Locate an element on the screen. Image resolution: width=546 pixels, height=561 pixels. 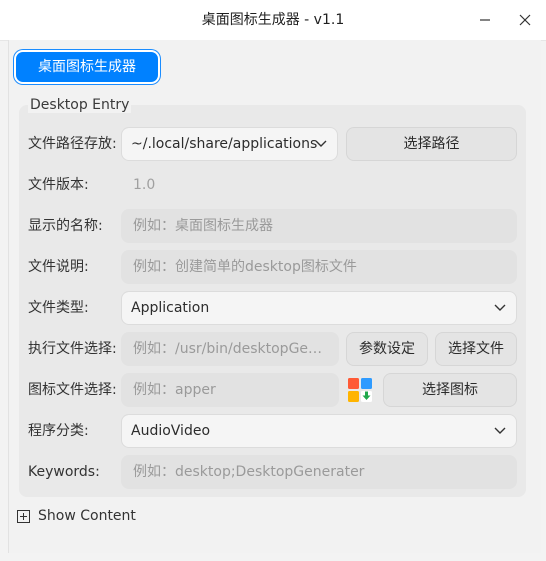
icon-preview-icon is located at coordinates (360, 390).